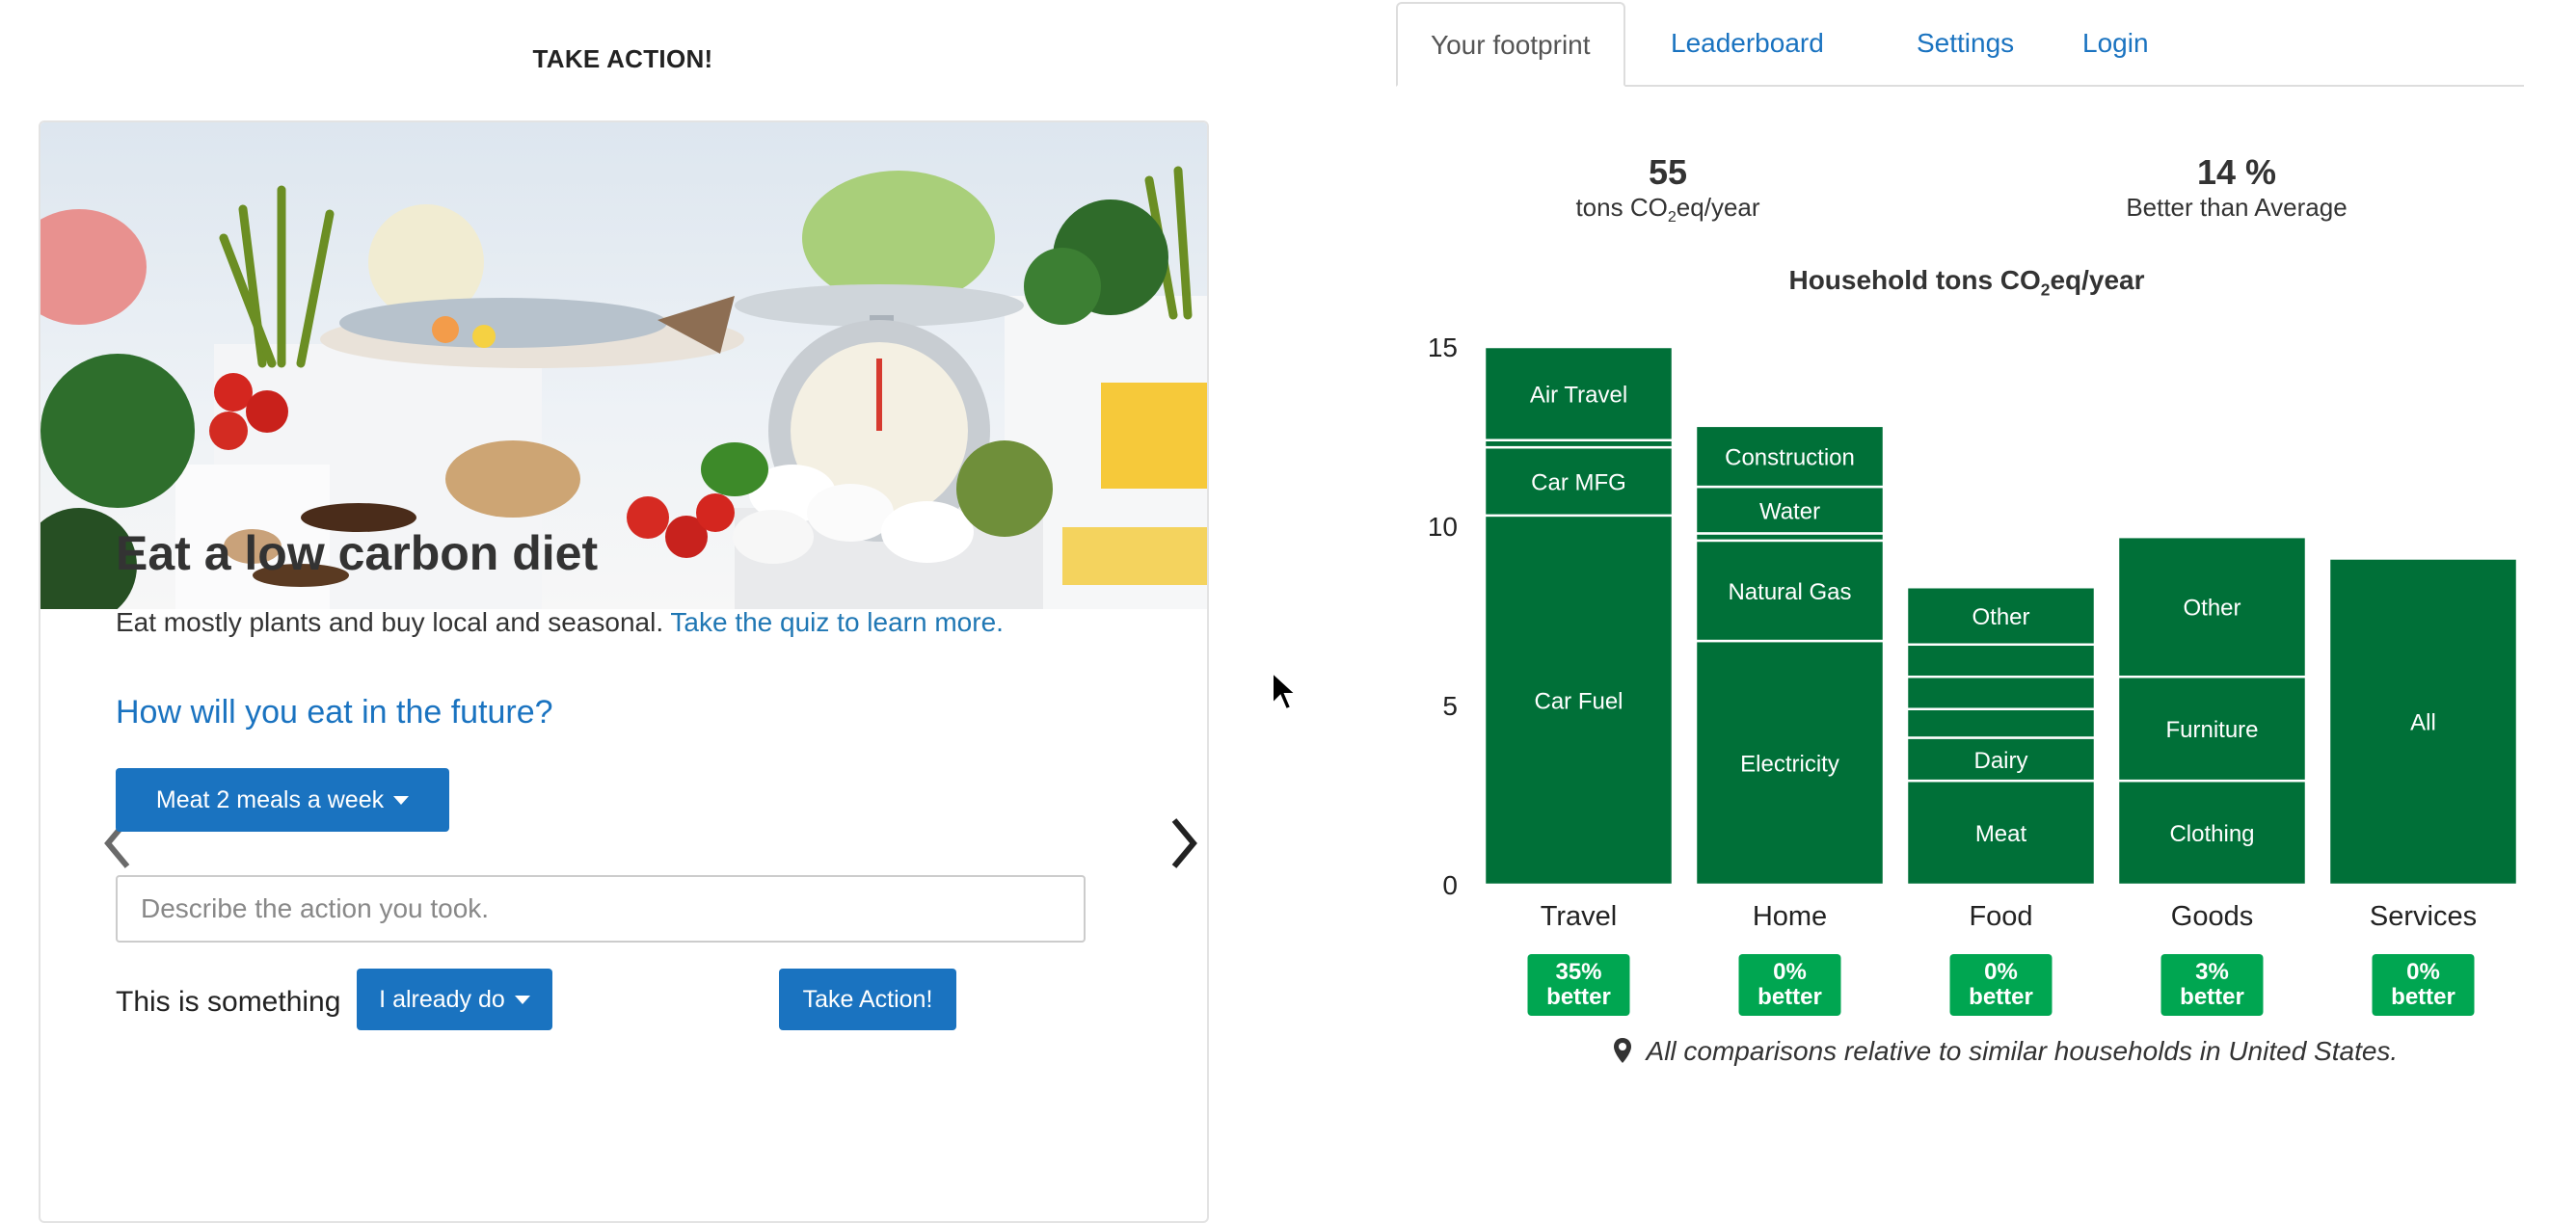  I want to click on total-footprint-value: 55, so click(1668, 172).